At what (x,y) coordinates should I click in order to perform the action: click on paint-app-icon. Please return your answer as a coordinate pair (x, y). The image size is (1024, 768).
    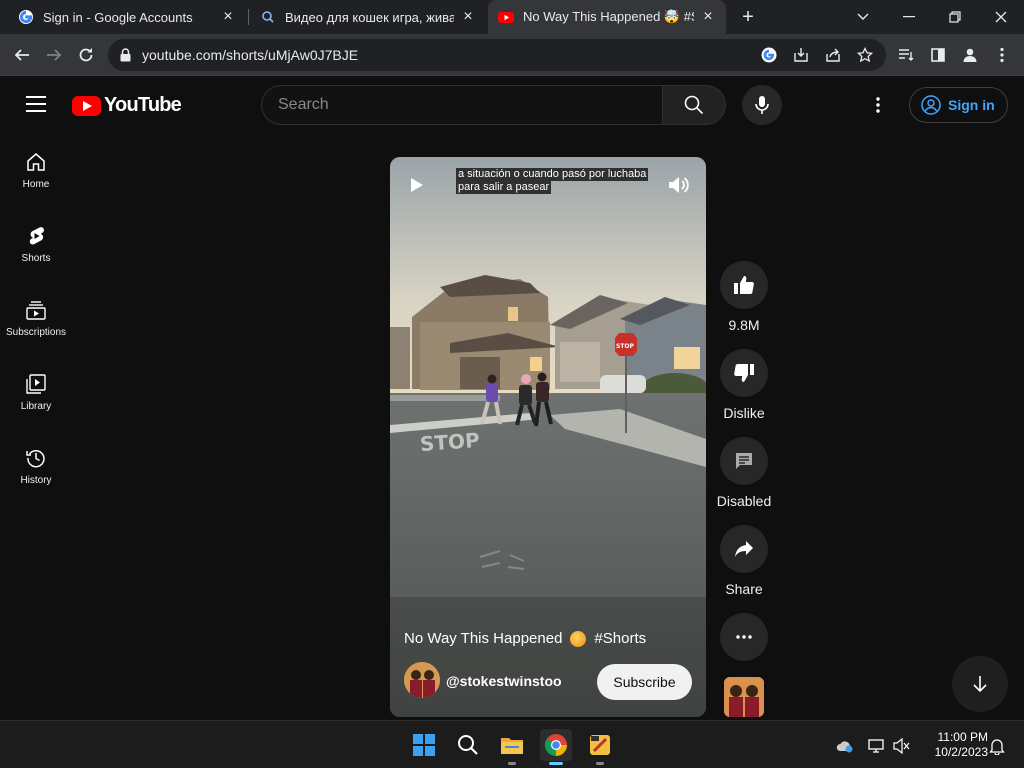
    Looking at the image, I should click on (600, 745).